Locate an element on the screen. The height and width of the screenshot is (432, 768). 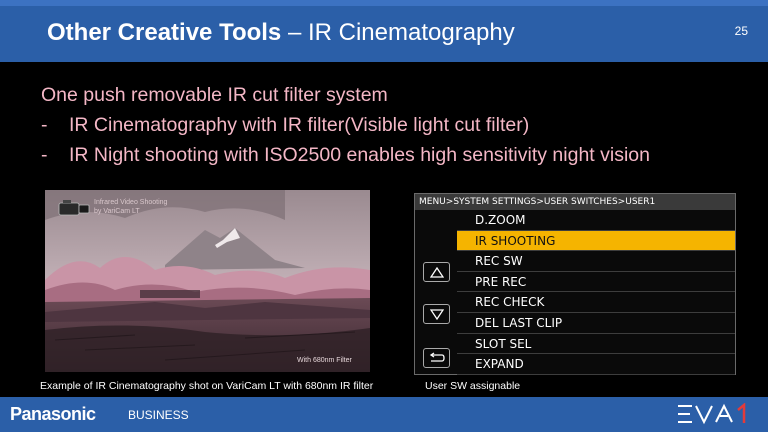
menu-item-slot-sel: SLOT SEL is located at coordinates (596, 344).